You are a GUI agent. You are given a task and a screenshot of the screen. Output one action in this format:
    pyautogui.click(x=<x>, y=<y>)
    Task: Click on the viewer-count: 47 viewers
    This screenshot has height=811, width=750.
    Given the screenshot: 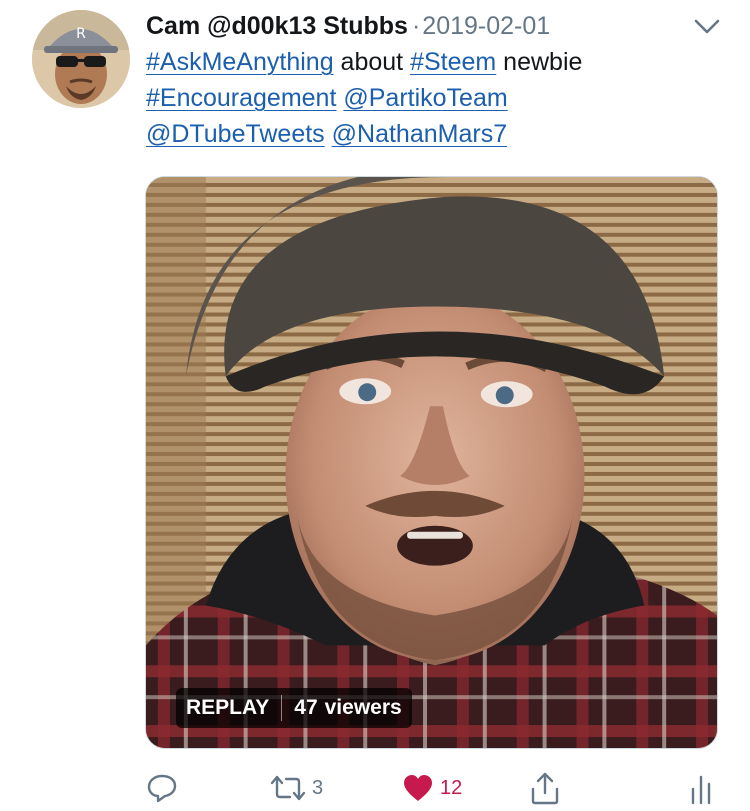 What is the action you would take?
    pyautogui.click(x=347, y=708)
    